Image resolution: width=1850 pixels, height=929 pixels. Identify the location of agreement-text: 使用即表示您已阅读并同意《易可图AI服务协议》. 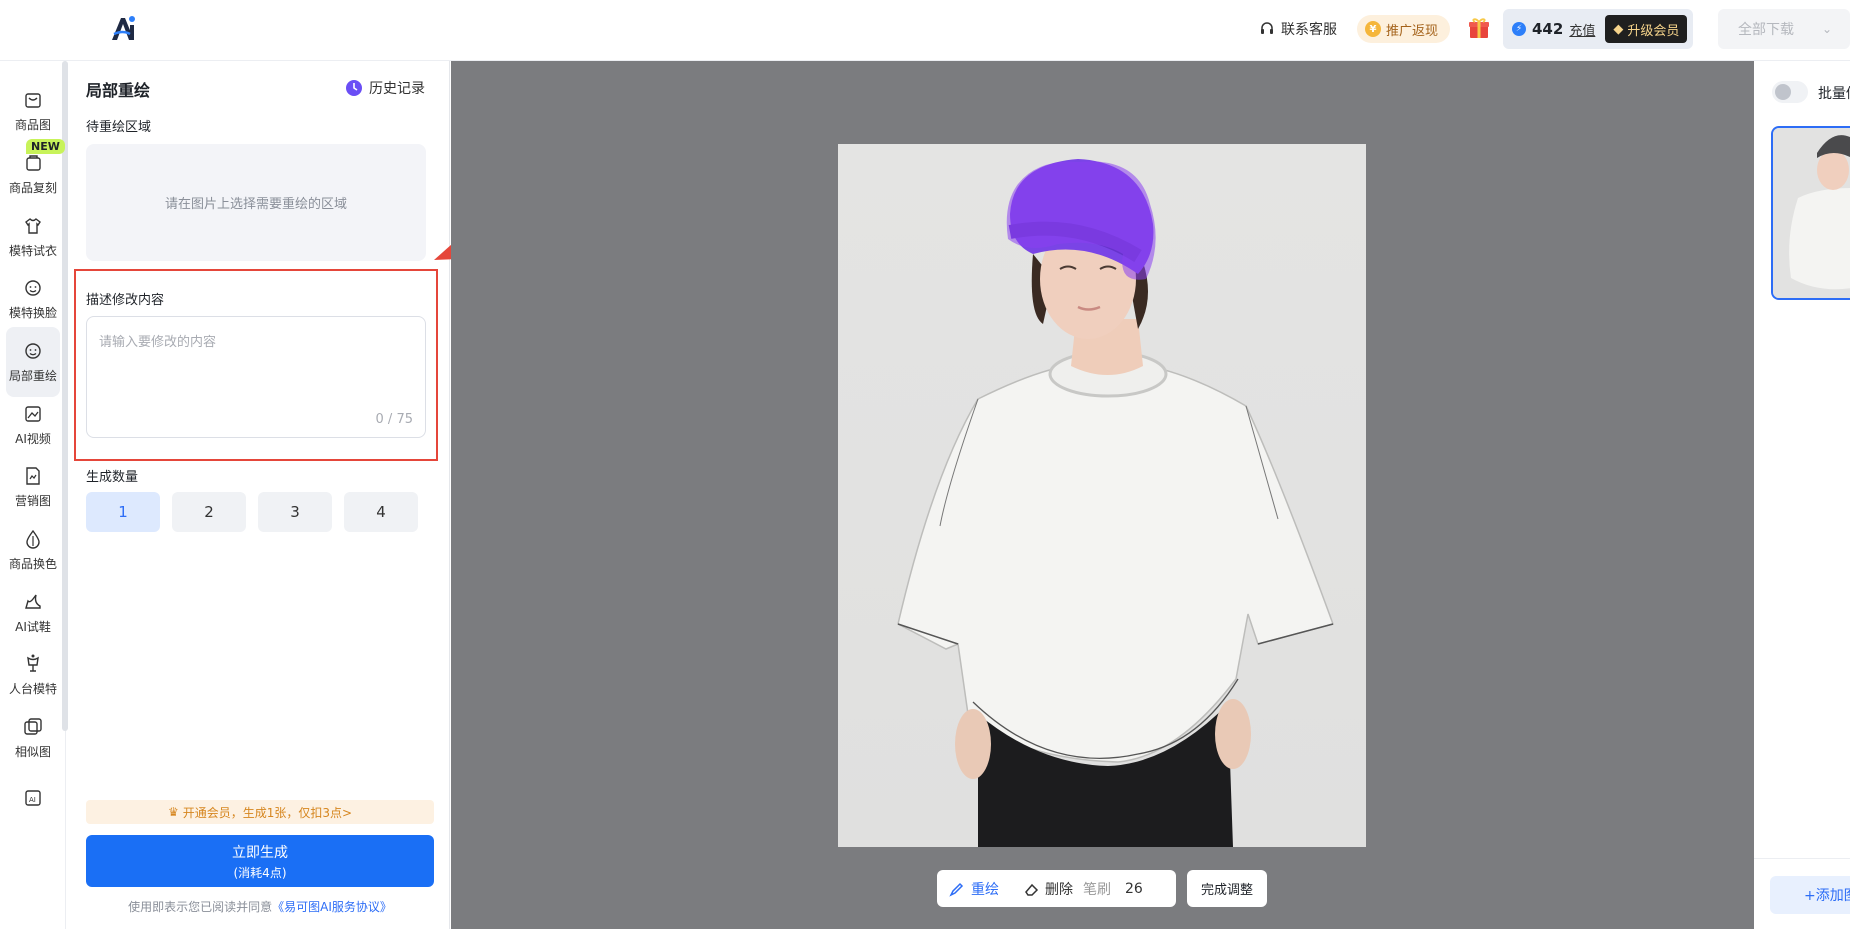
(260, 906).